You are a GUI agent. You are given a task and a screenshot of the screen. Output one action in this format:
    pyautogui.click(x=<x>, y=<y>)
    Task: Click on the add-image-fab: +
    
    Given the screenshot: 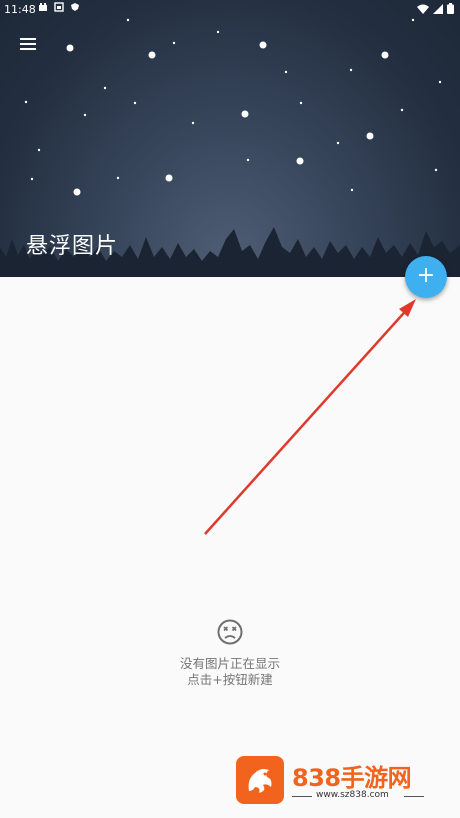 What is the action you would take?
    pyautogui.click(x=426, y=277)
    